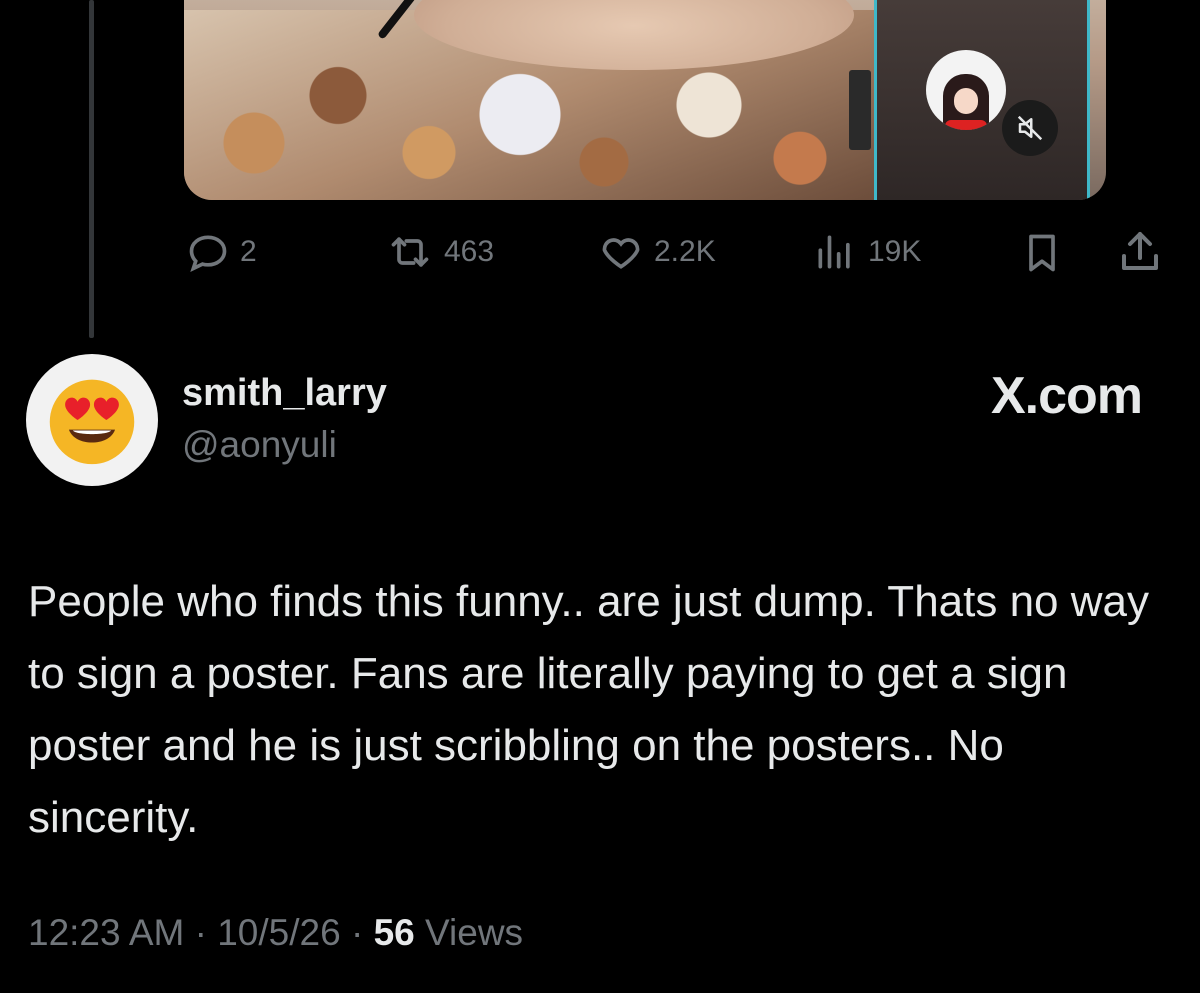 This screenshot has height=993, width=1200. Describe the element at coordinates (410, 252) in the screenshot. I see `repost-icon` at that location.